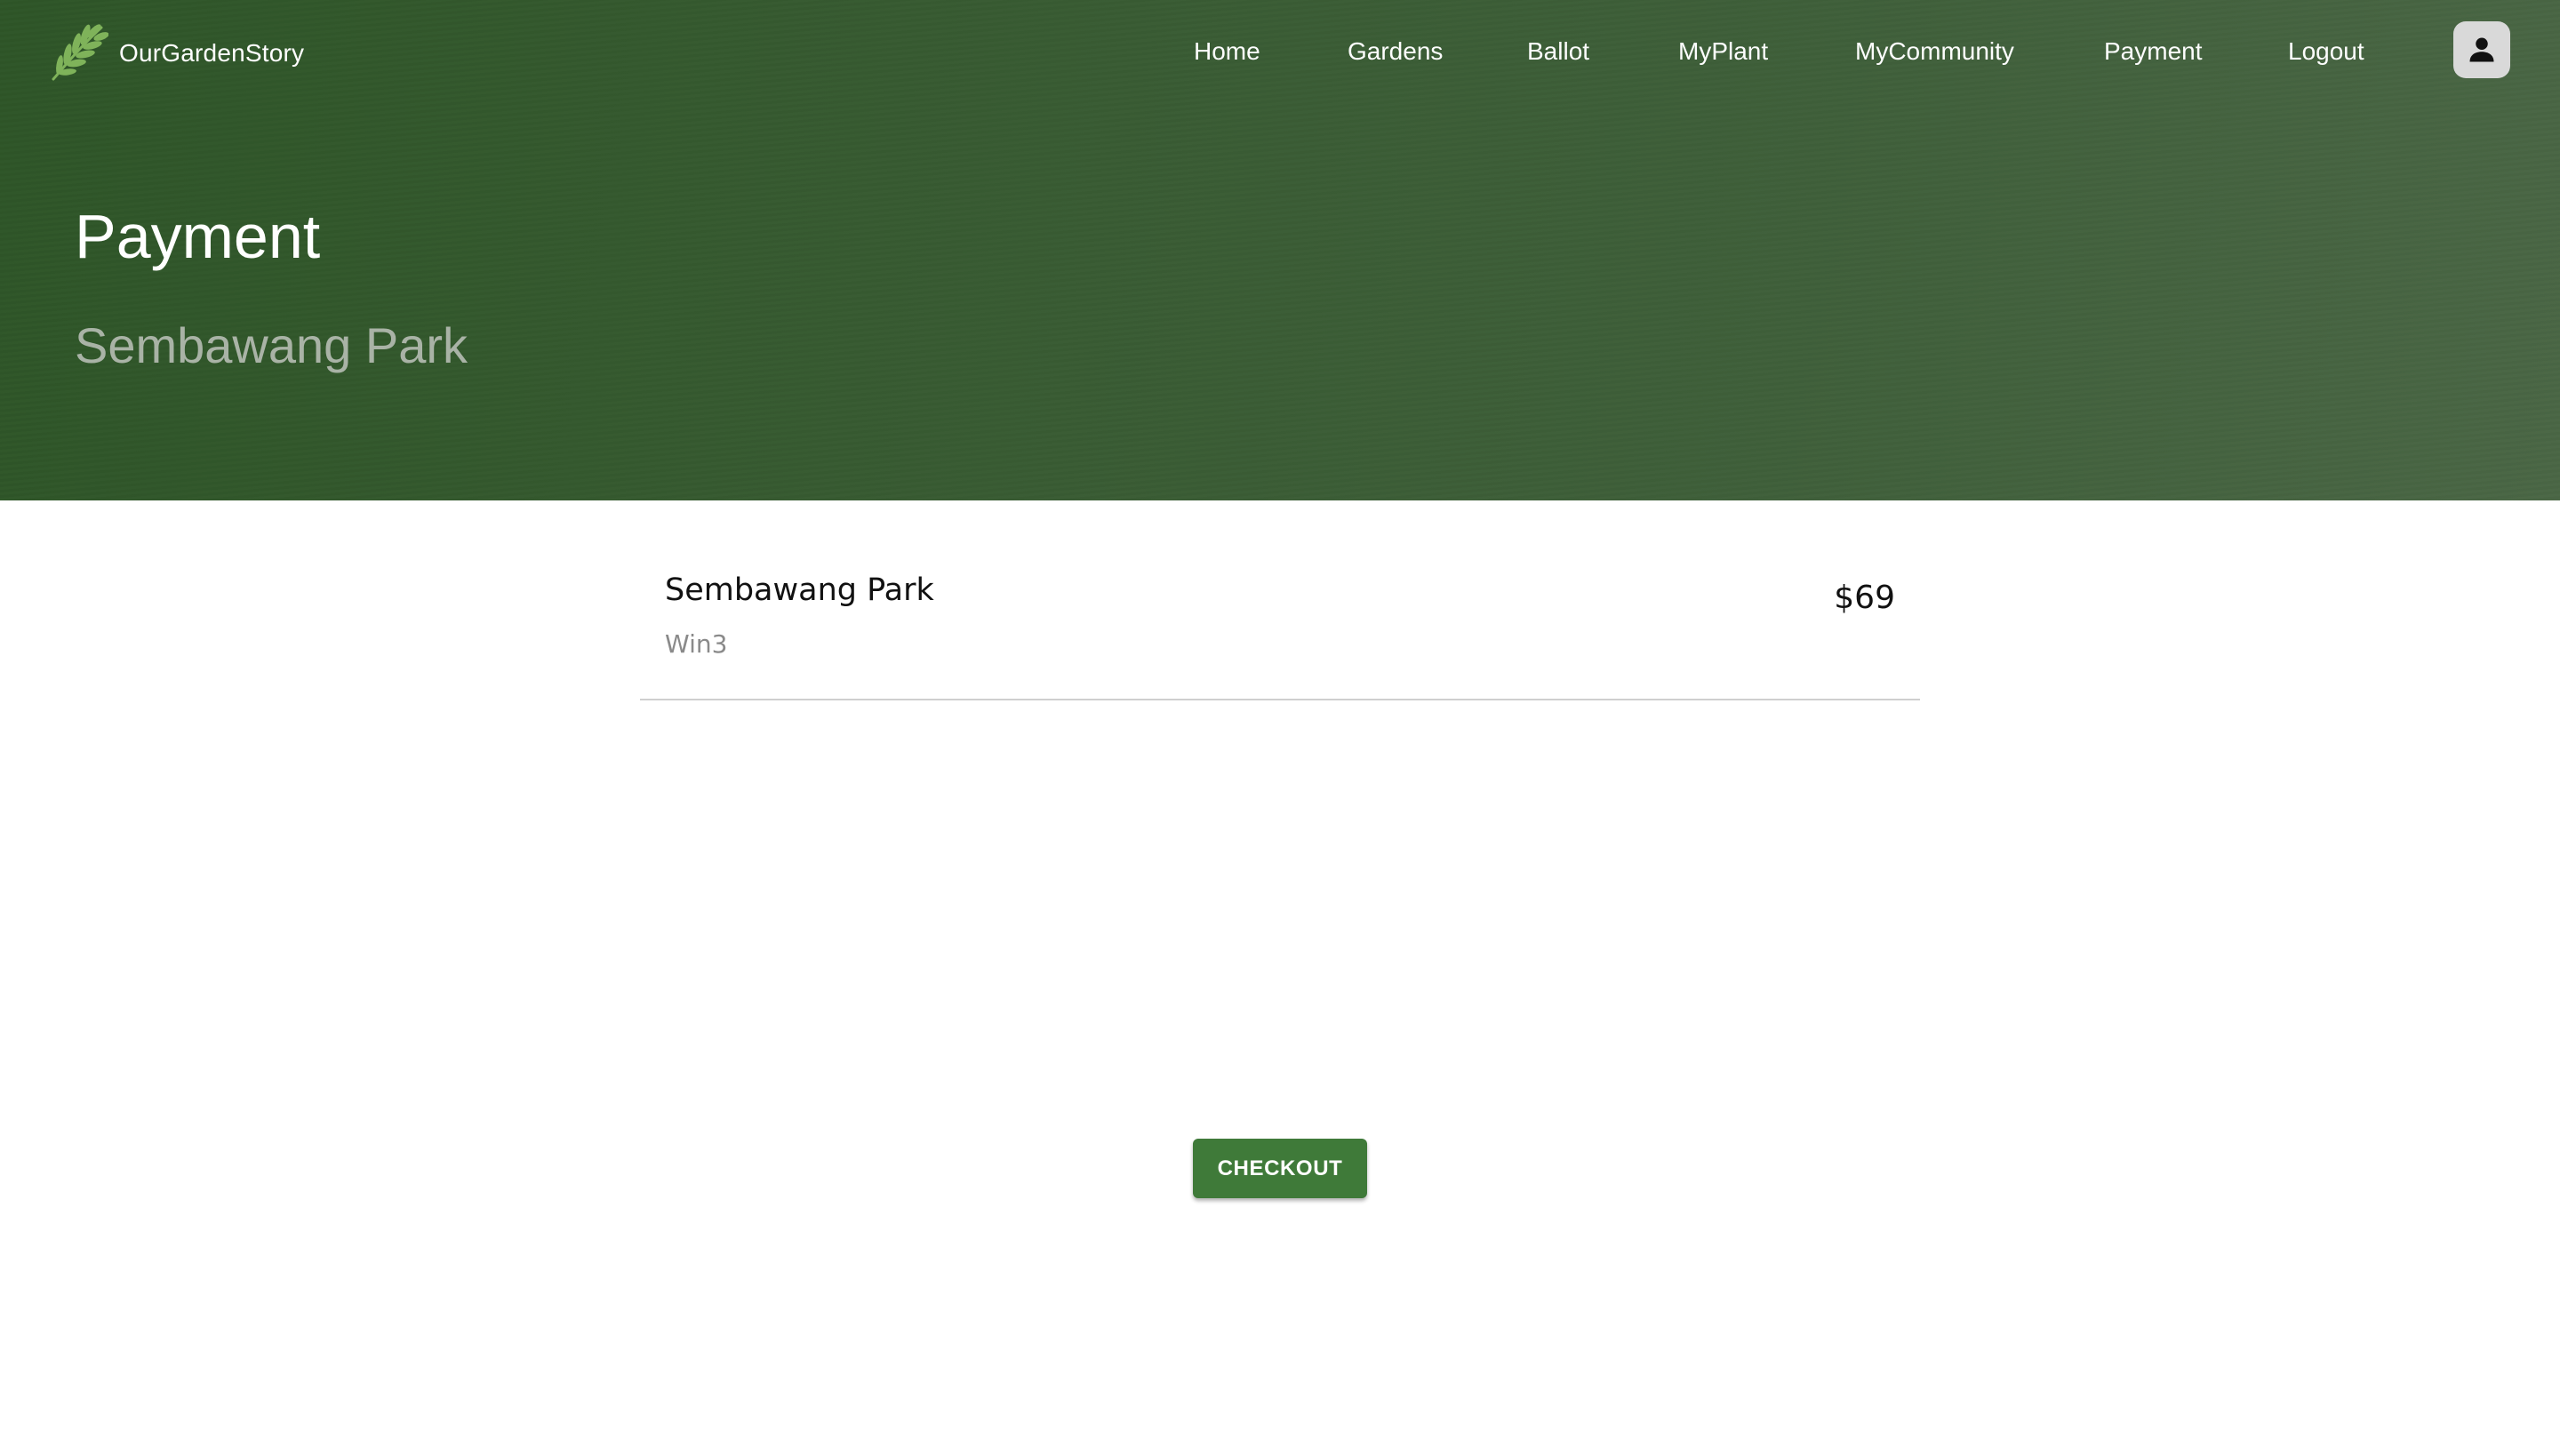  I want to click on checkout-button: CHECKOUT, so click(1280, 1168).